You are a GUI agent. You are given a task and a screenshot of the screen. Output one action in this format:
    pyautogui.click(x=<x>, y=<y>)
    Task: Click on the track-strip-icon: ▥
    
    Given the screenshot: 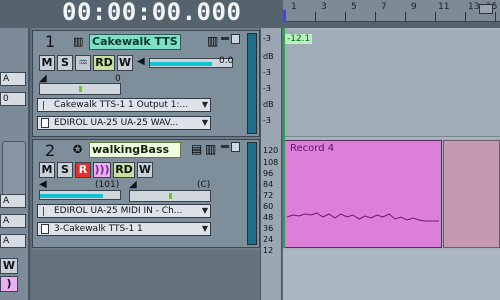 What is the action you would take?
    pyautogui.click(x=212, y=41)
    